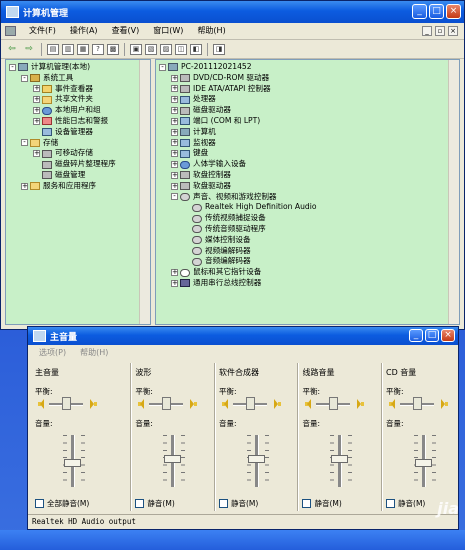 Image resolution: width=465 pixels, height=550 pixels. I want to click on tree-node: + 本地用户和组, so click(78, 110).